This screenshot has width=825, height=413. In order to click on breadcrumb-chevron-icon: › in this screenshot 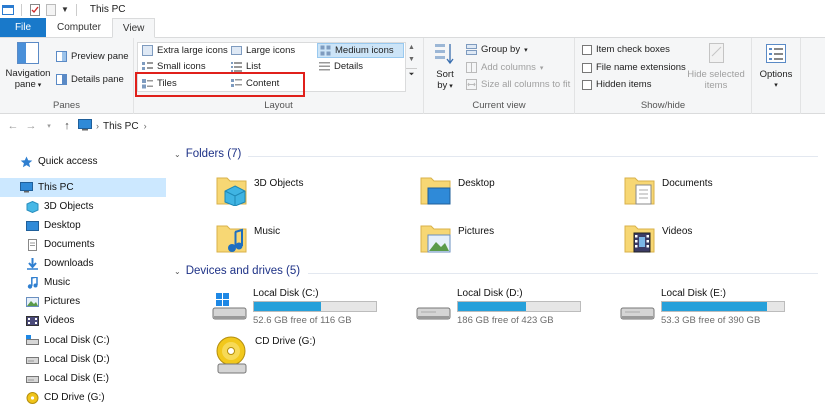, I will do `click(145, 126)`.